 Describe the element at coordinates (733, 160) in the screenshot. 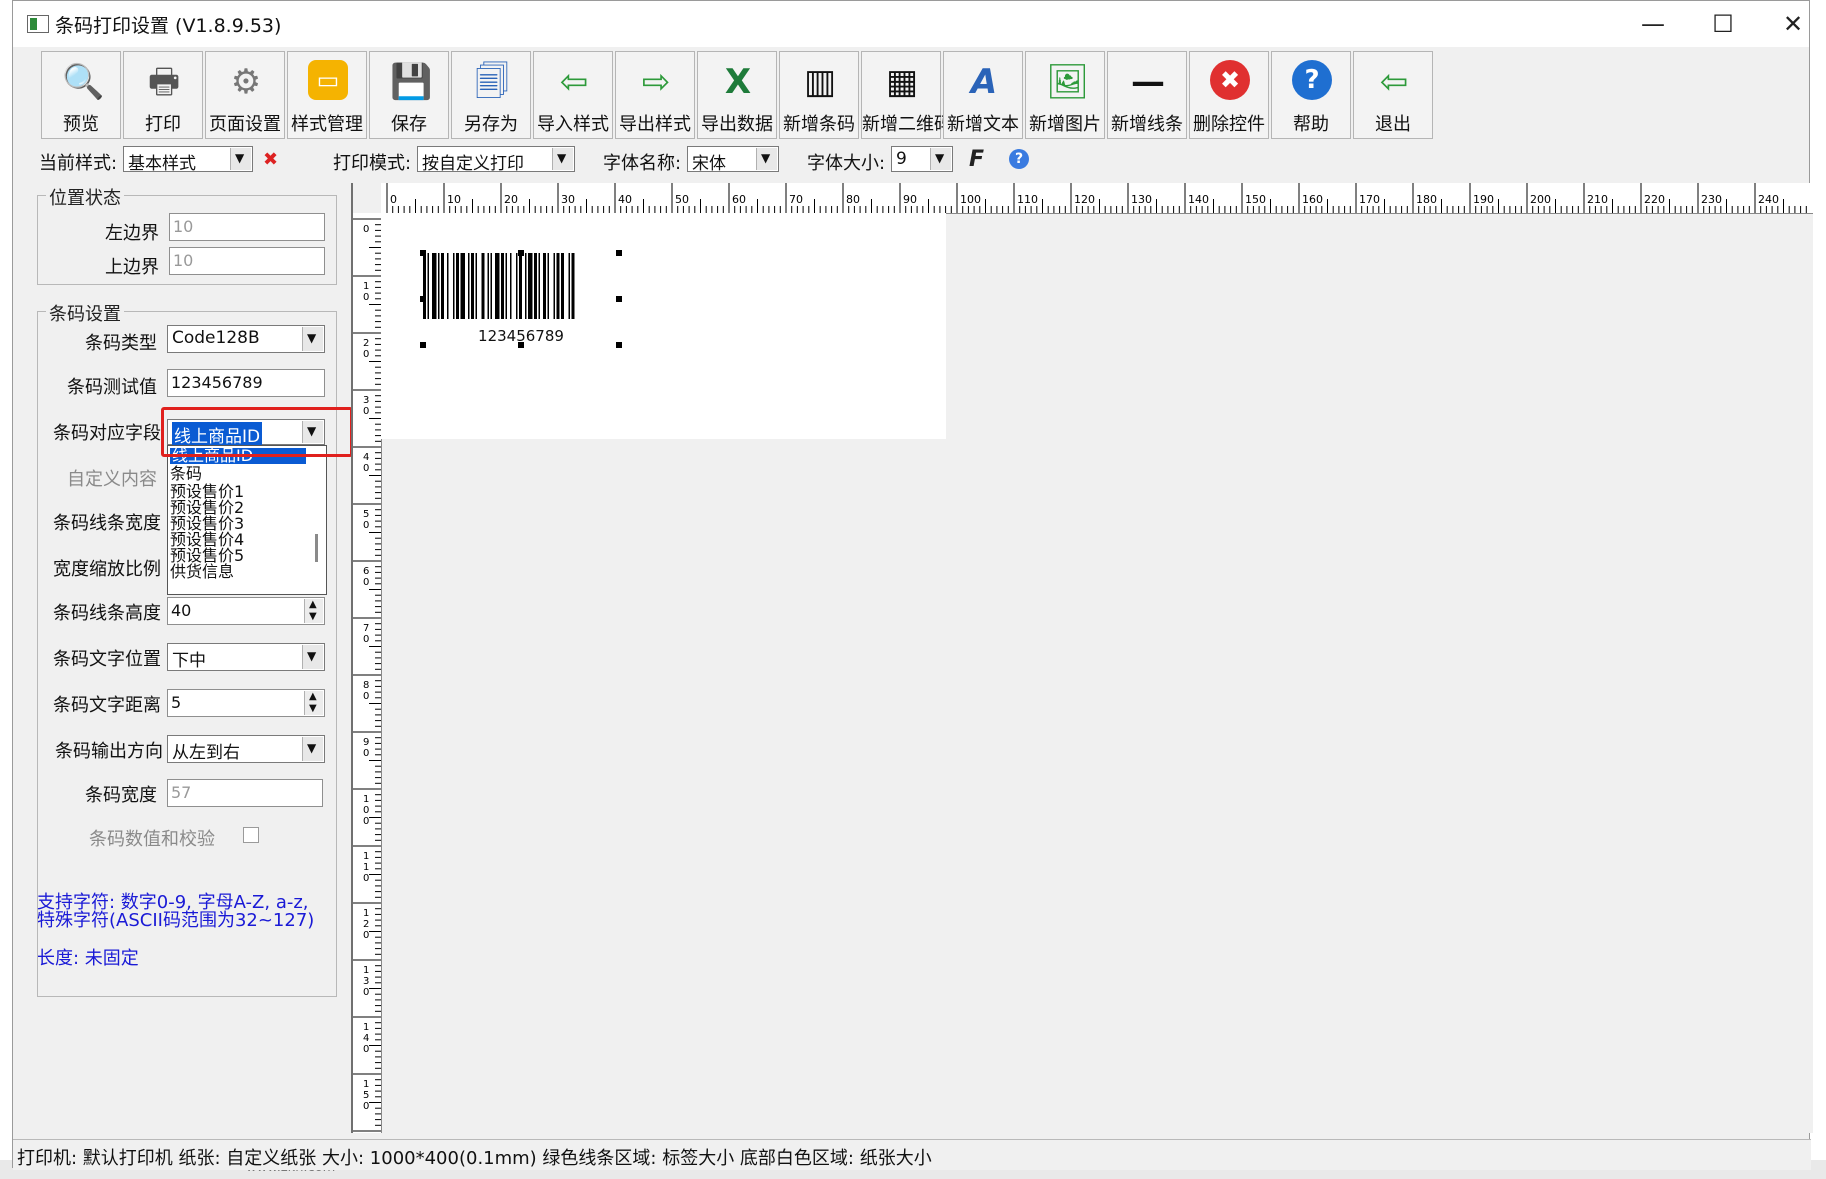

I see `font-name-select: 宋体` at that location.